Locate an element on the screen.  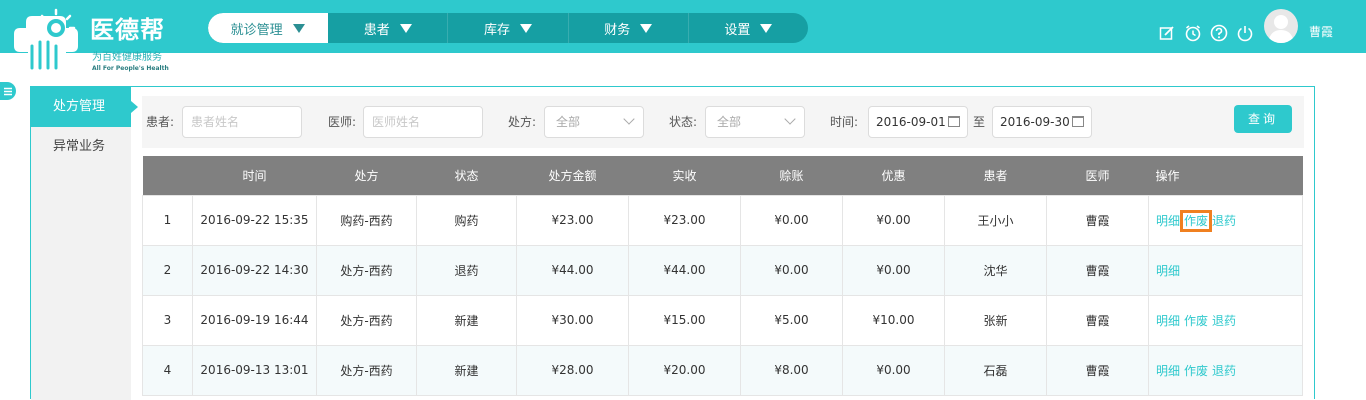
logo-icon is located at coordinates (46, 41).